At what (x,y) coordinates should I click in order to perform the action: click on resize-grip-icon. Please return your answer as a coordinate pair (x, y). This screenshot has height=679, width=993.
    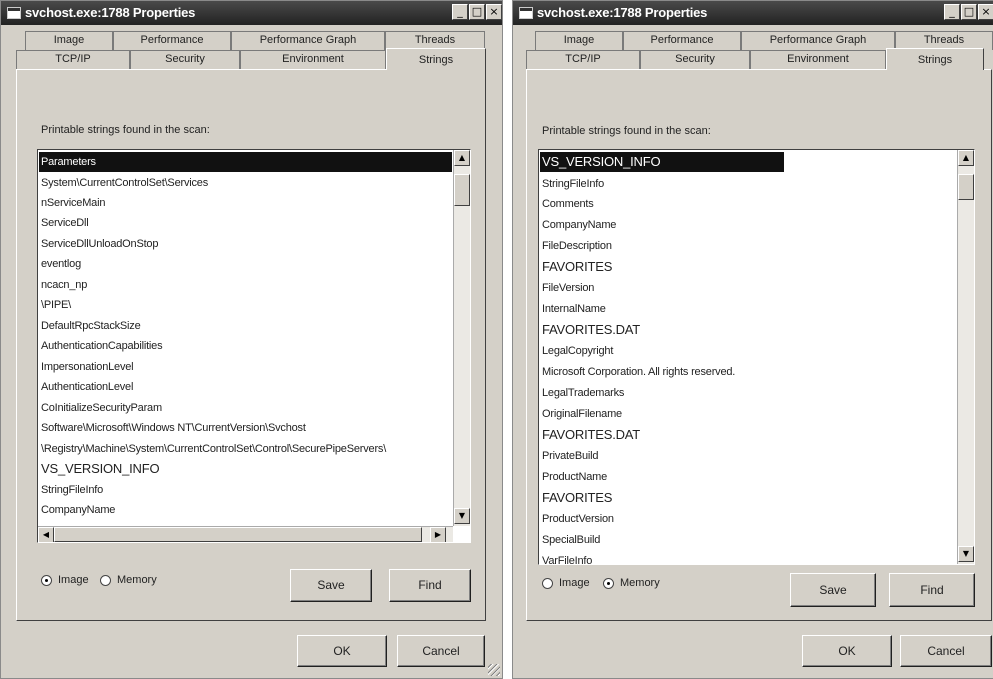
    Looking at the image, I should click on (494, 670).